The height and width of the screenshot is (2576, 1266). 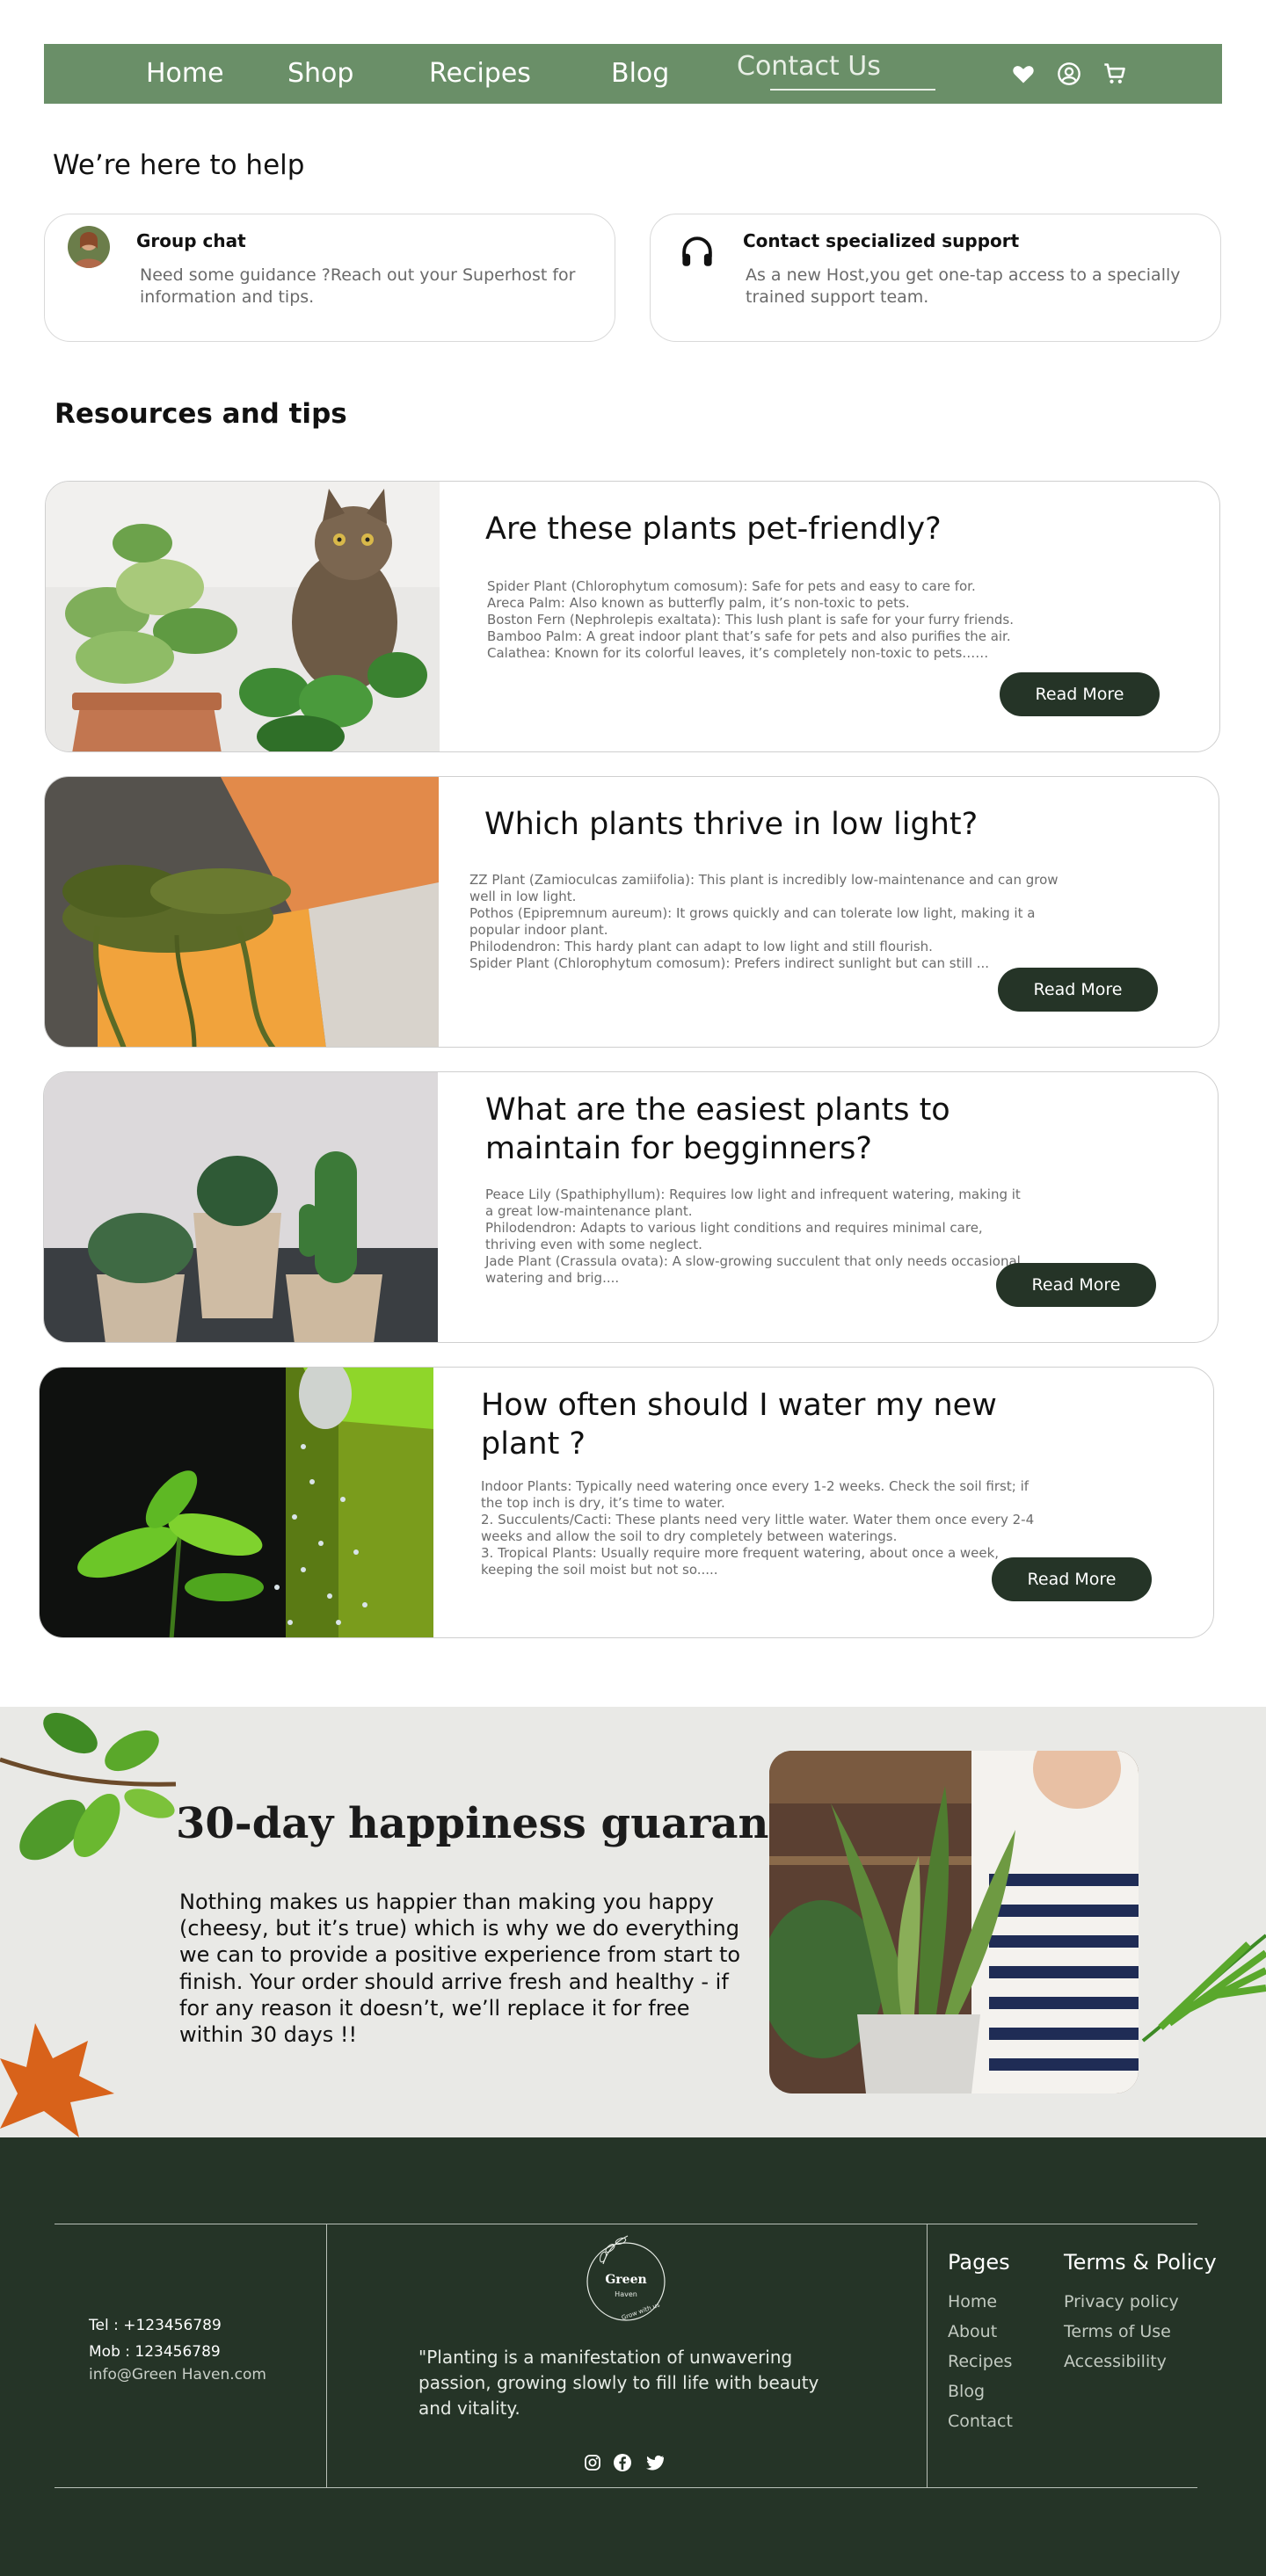 What do you see at coordinates (201, 414) in the screenshot?
I see `resources-heading: Resources and tips` at bounding box center [201, 414].